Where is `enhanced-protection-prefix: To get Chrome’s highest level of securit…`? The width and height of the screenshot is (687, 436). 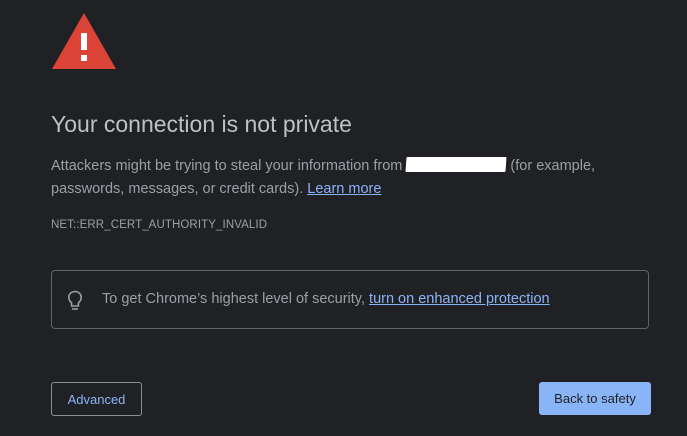 enhanced-protection-prefix: To get Chrome’s highest level of securit… is located at coordinates (236, 299).